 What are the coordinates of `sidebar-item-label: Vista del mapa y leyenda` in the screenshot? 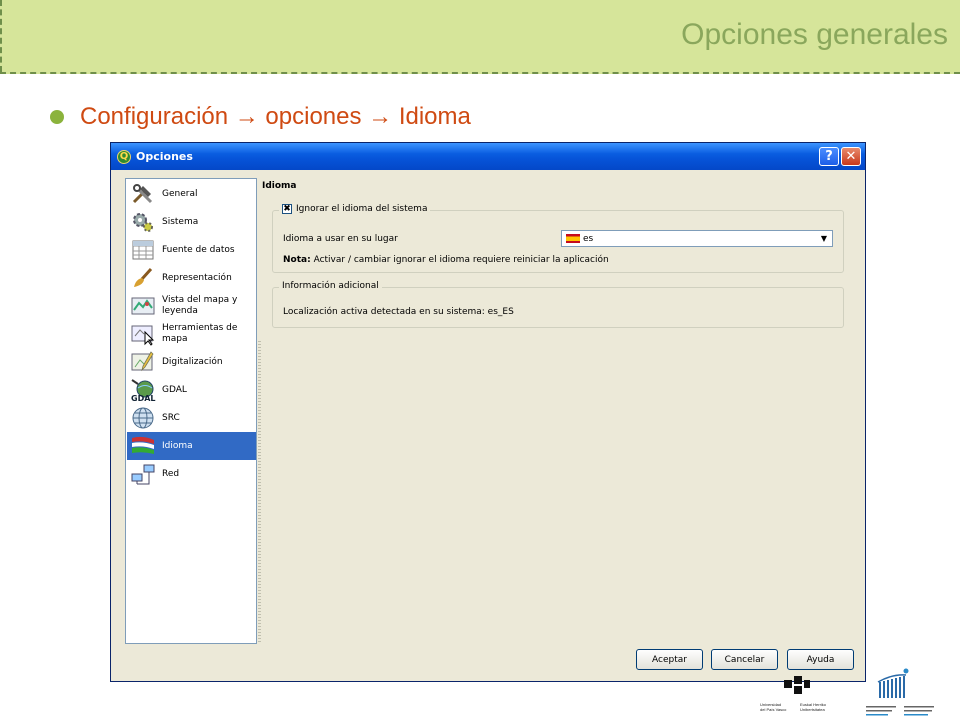 It's located at (200, 305).